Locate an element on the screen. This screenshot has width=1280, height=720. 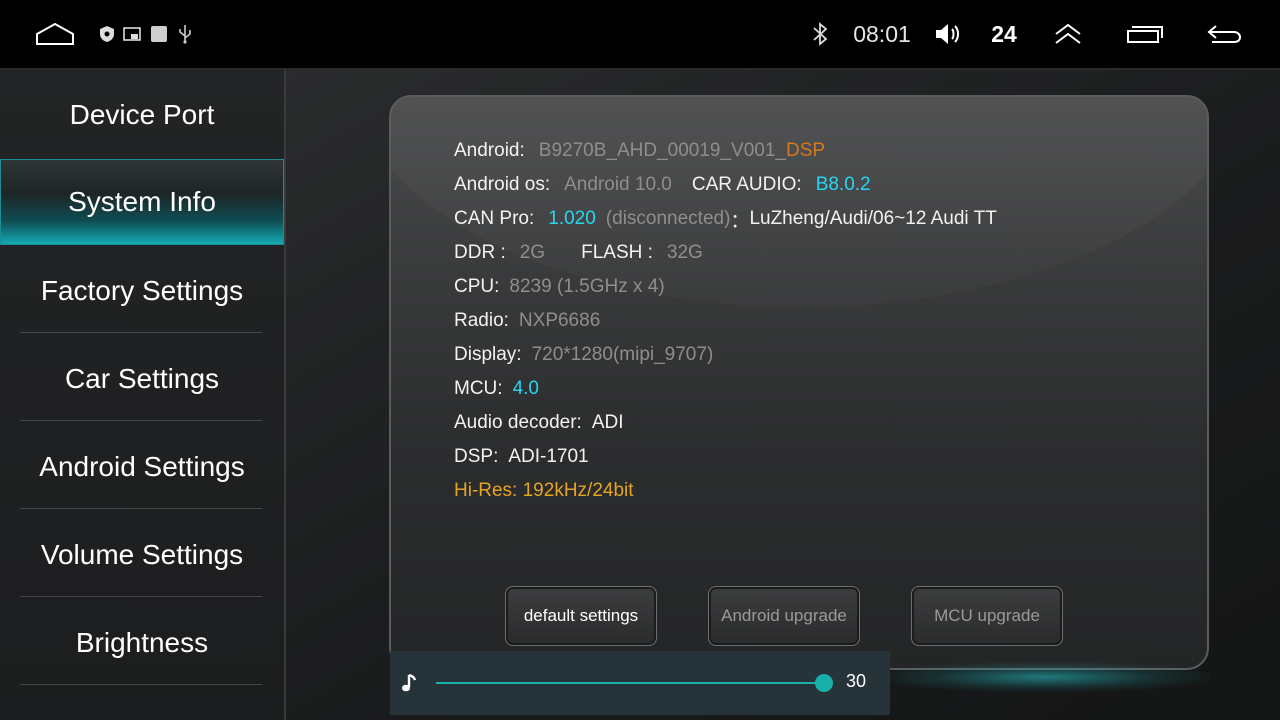
info-label: DSP: is located at coordinates (476, 456).